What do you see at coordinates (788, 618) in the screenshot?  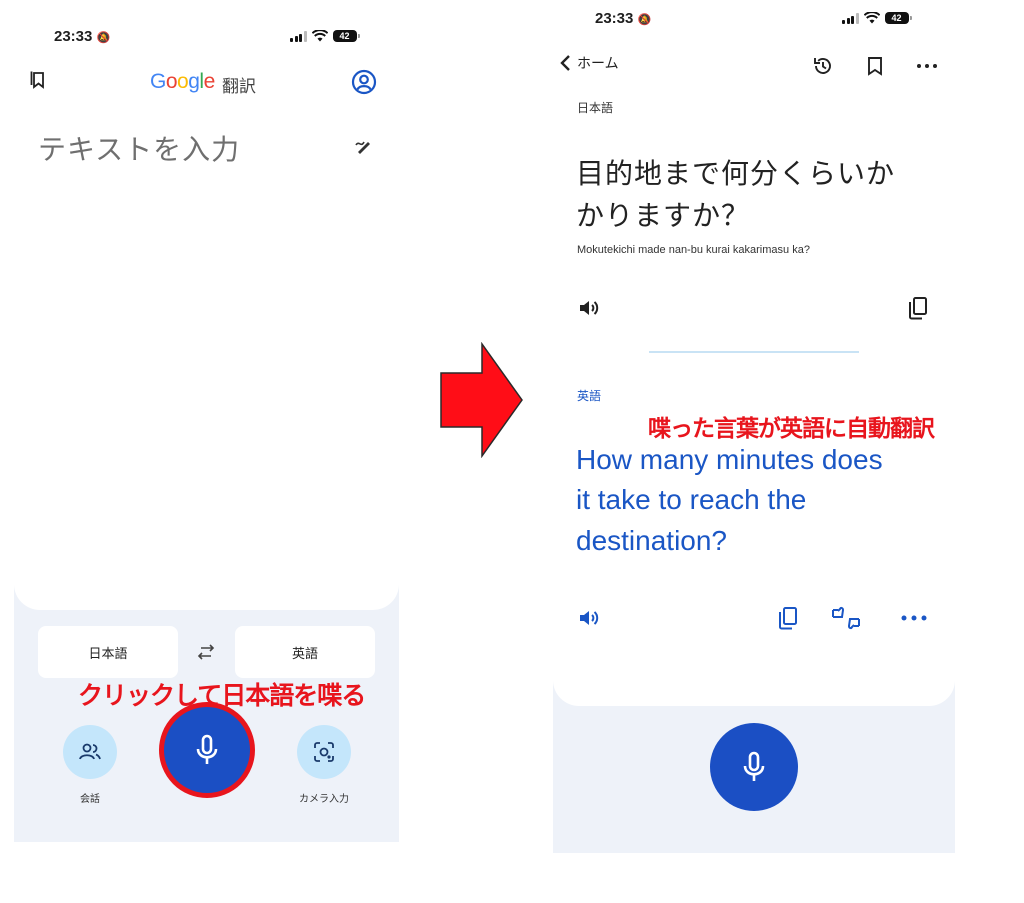 I see `translation-copy-icon` at bounding box center [788, 618].